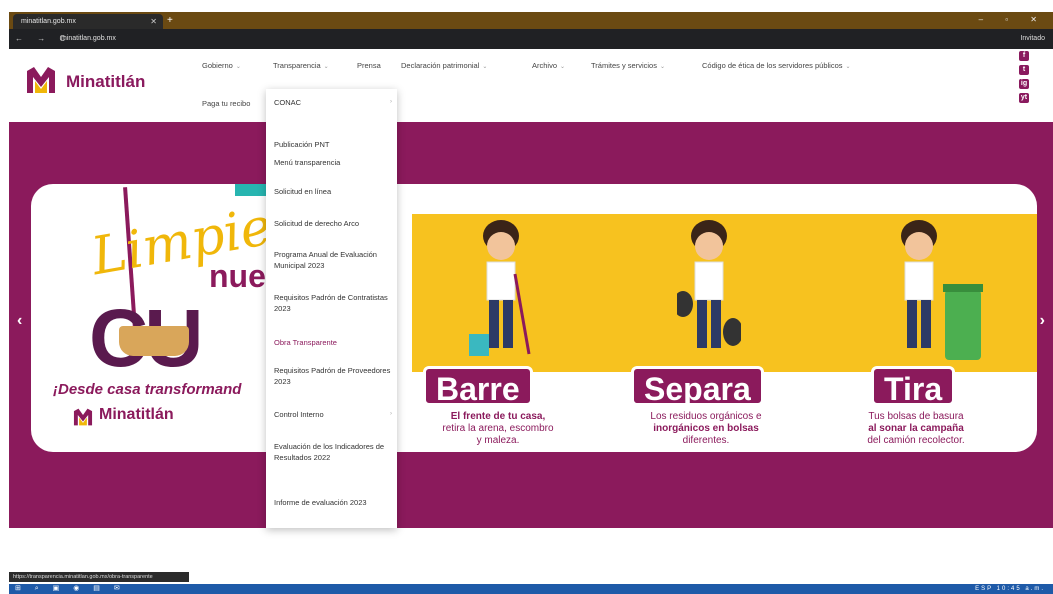 The height and width of the screenshot is (594, 1053). Describe the element at coordinates (478, 386) in the screenshot. I see `action-title: Barre` at that location.